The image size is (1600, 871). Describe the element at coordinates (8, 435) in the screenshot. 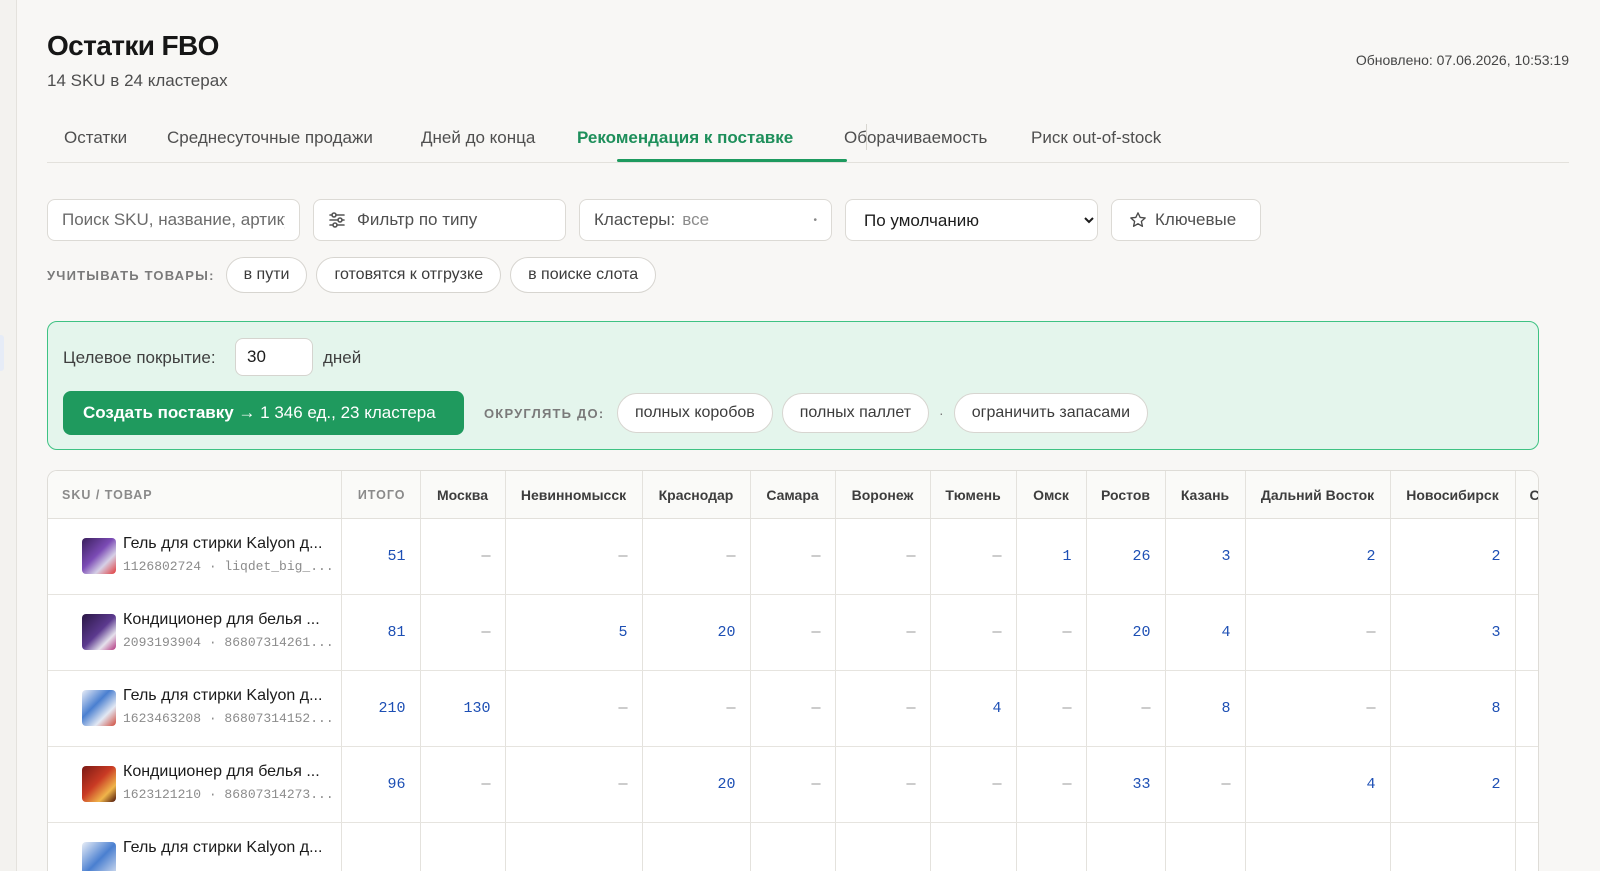

I see `left-sidebar-edge` at that location.